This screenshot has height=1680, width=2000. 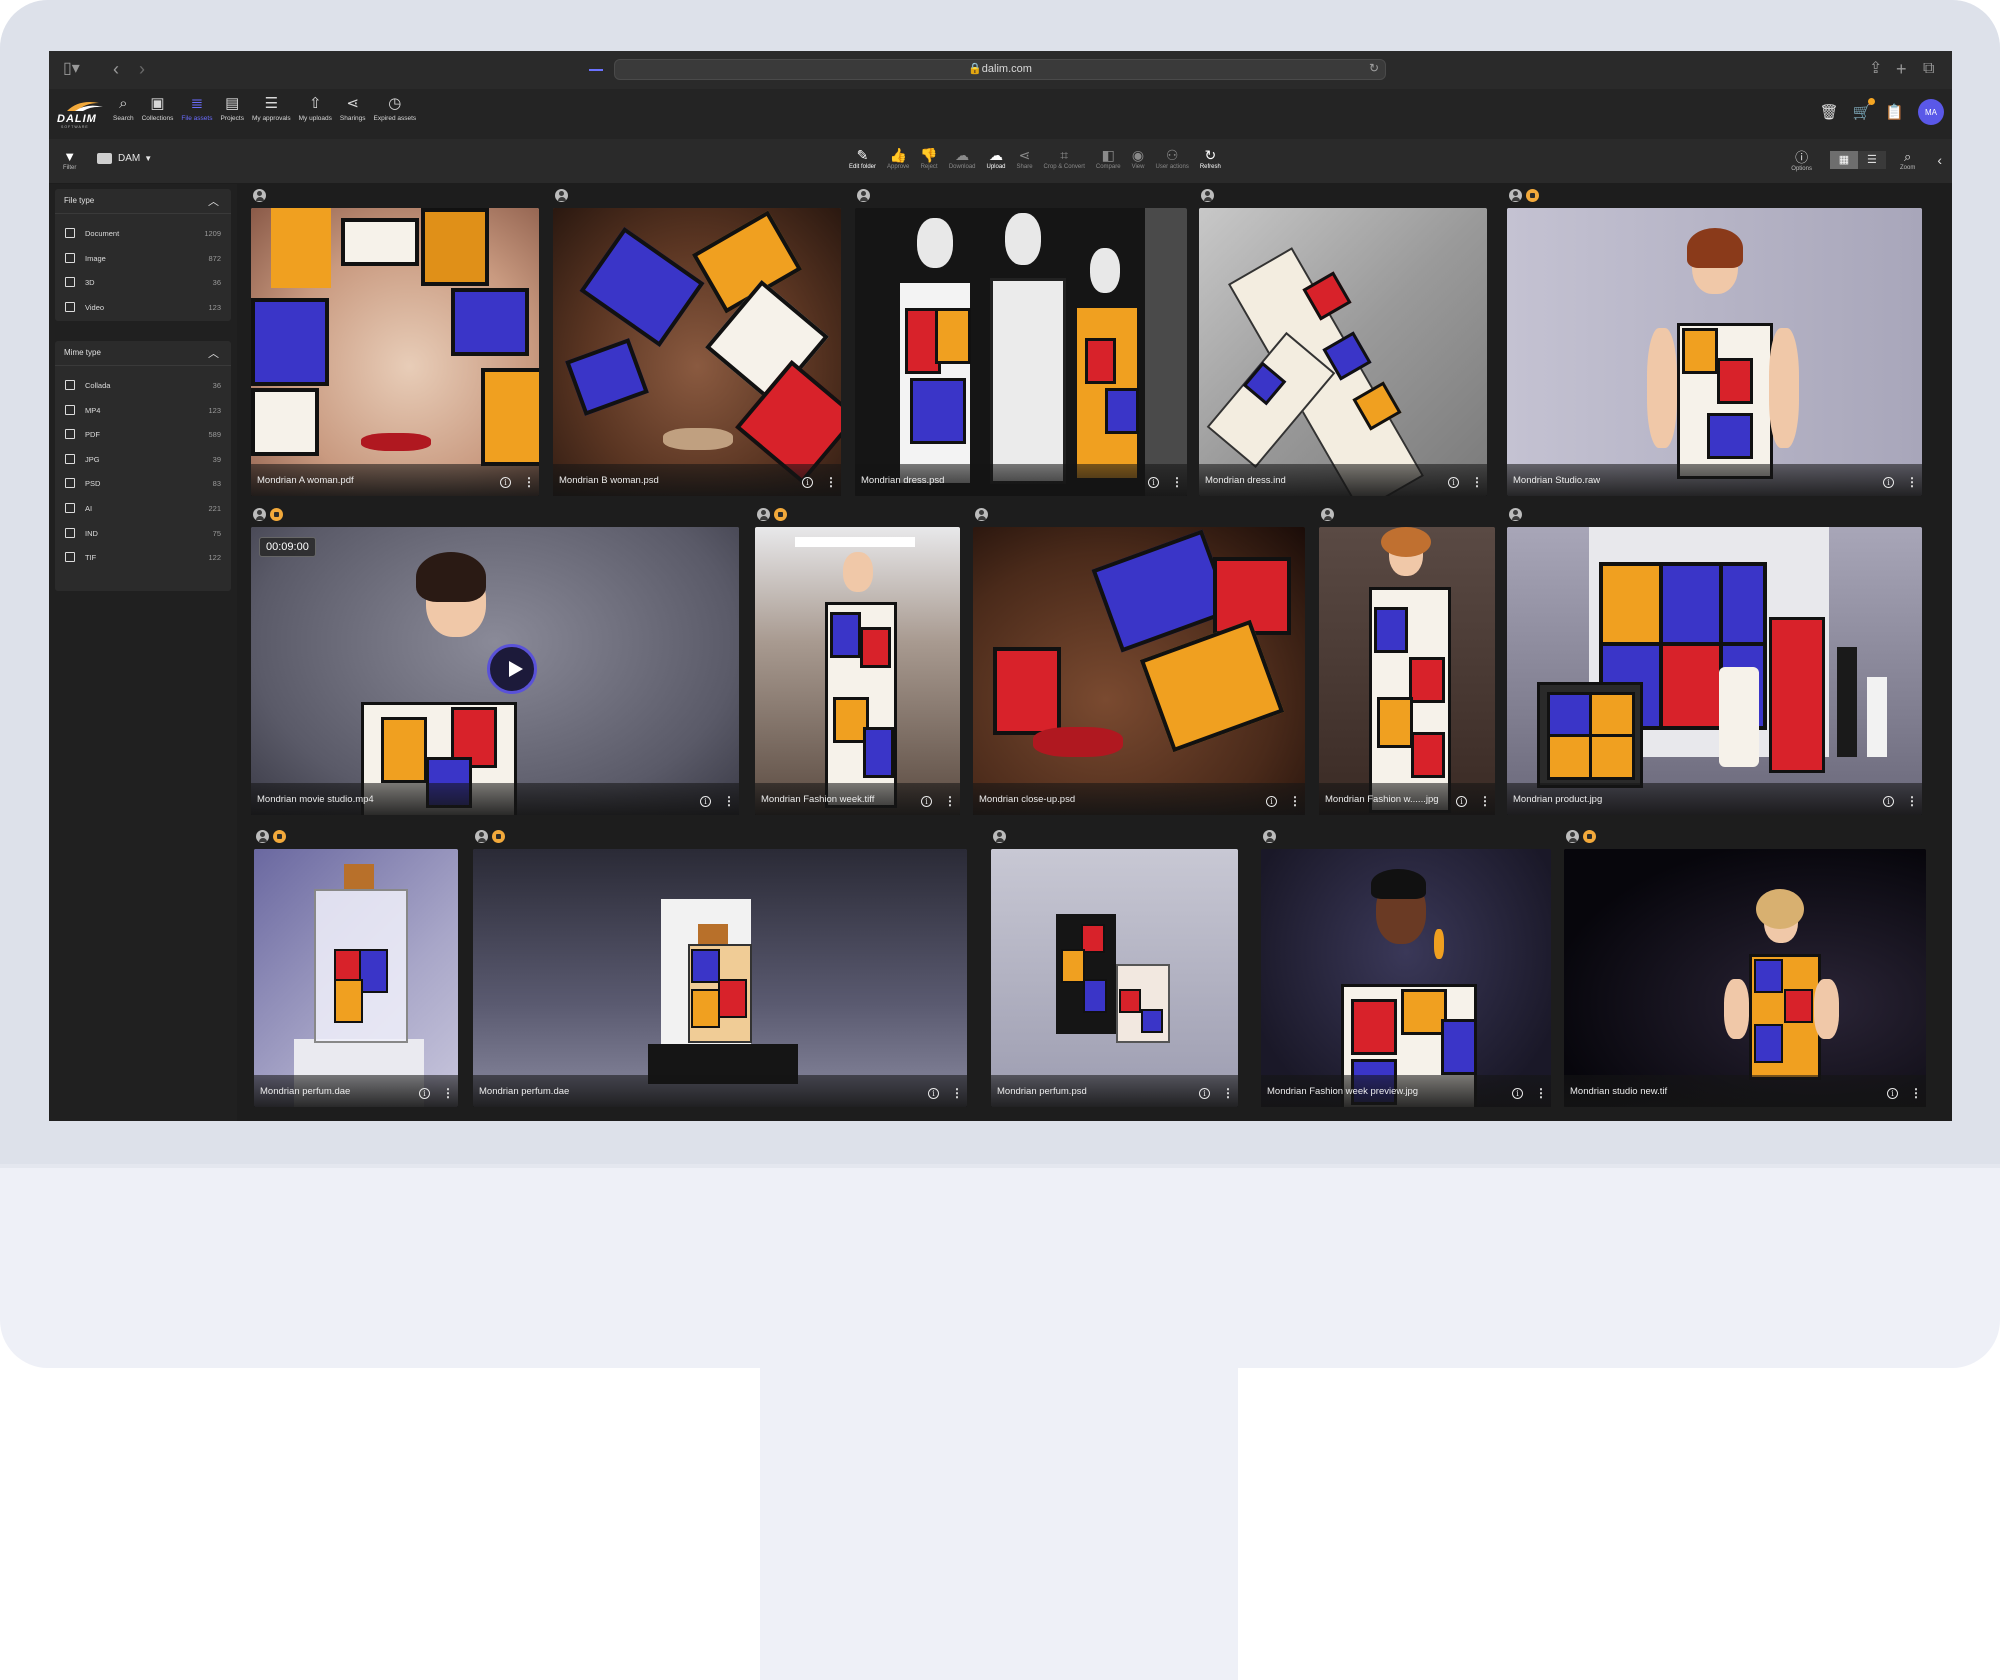 What do you see at coordinates (353, 115) in the screenshot?
I see `nav-sharings: ⋖ Sharings` at bounding box center [353, 115].